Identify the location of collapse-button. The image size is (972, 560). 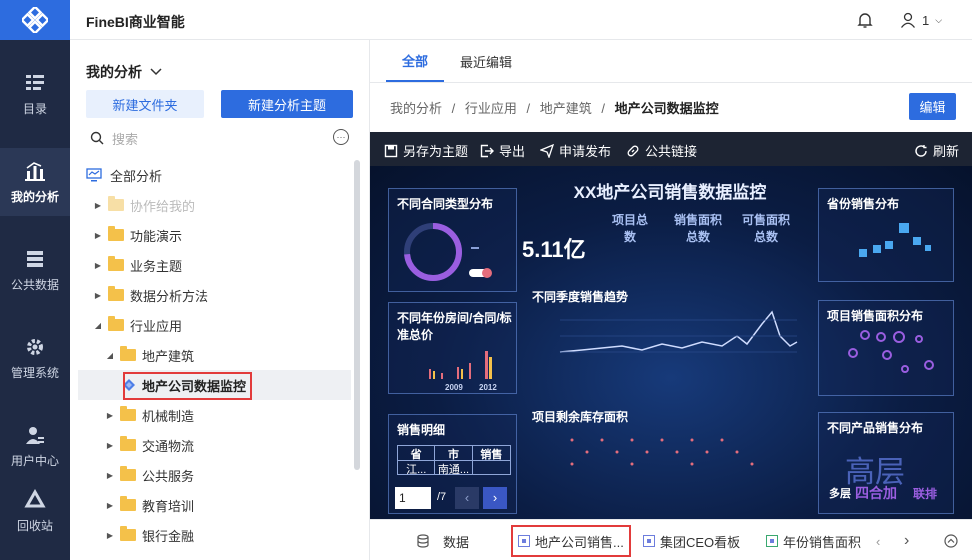
(951, 541).